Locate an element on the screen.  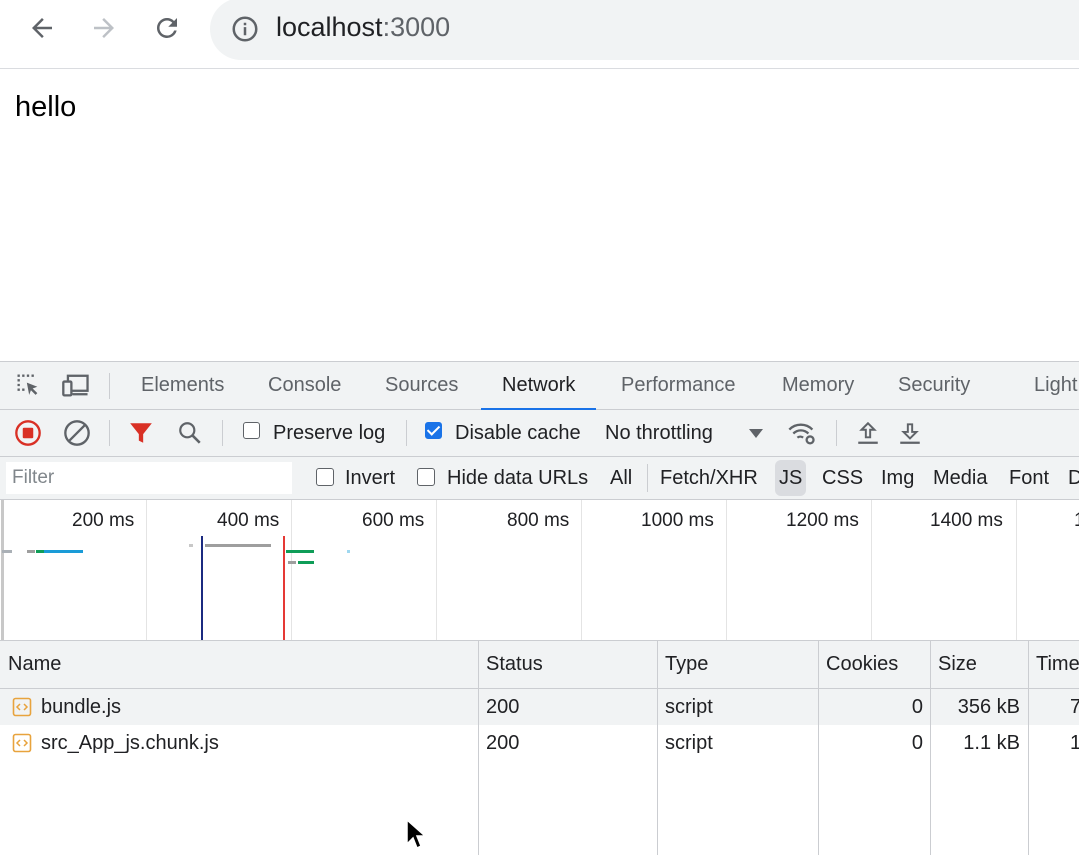
overview-tick-label: 1000 ms is located at coordinates (677, 520).